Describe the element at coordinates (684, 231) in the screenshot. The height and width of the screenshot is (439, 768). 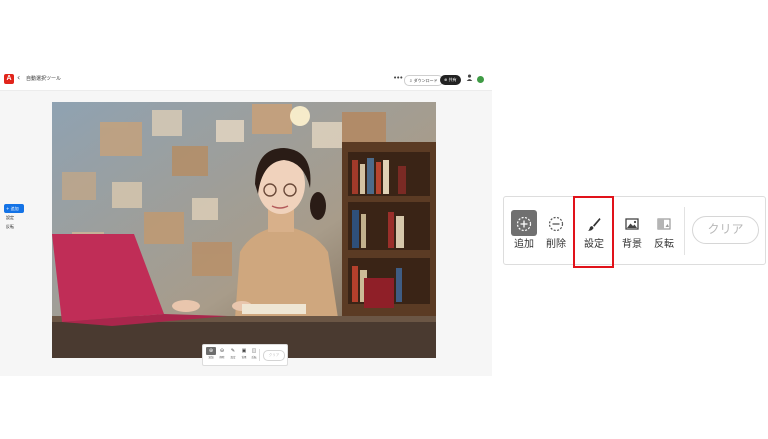
I see `toolbar-divider` at that location.